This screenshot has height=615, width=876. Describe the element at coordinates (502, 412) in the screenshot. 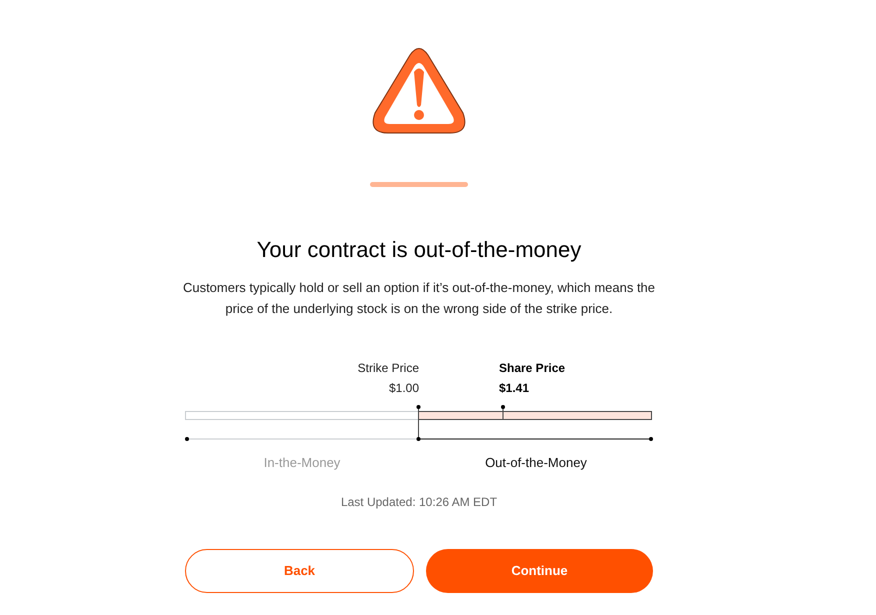

I see `share-price-marker` at that location.